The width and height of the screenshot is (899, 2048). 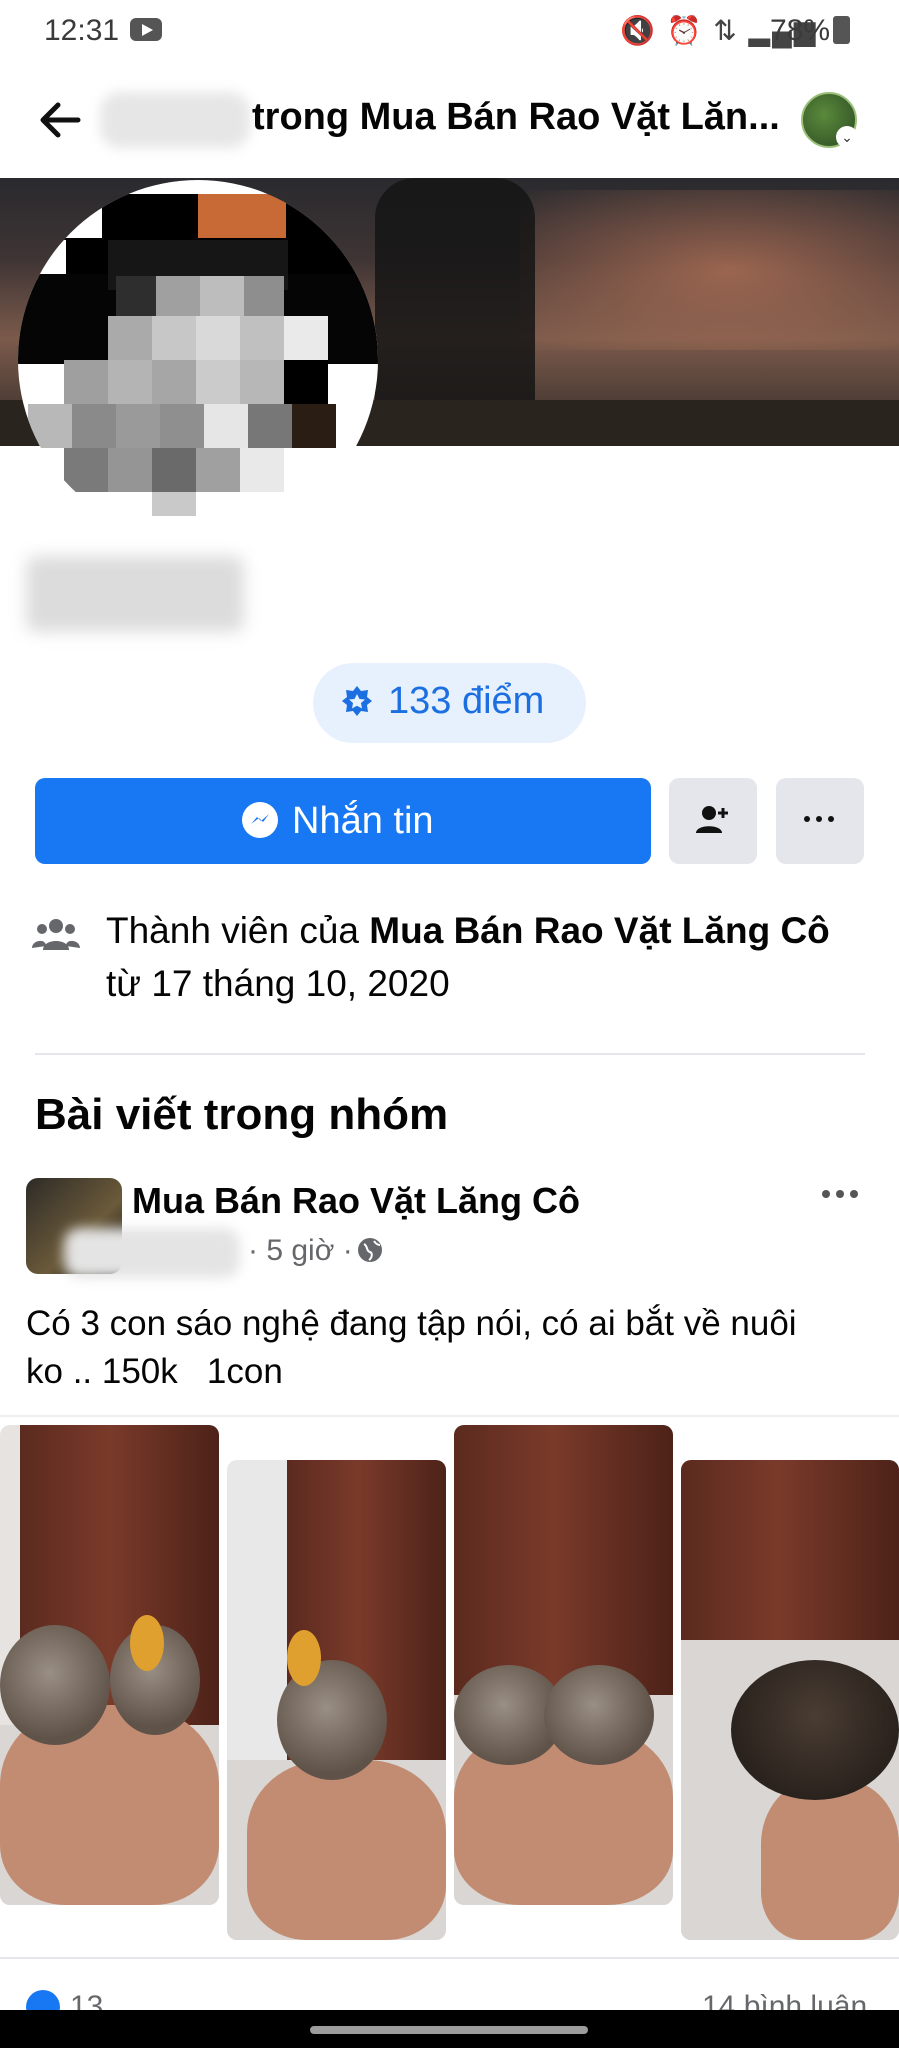 What do you see at coordinates (363, 821) in the screenshot?
I see `message-button-label: Nhắn tin` at bounding box center [363, 821].